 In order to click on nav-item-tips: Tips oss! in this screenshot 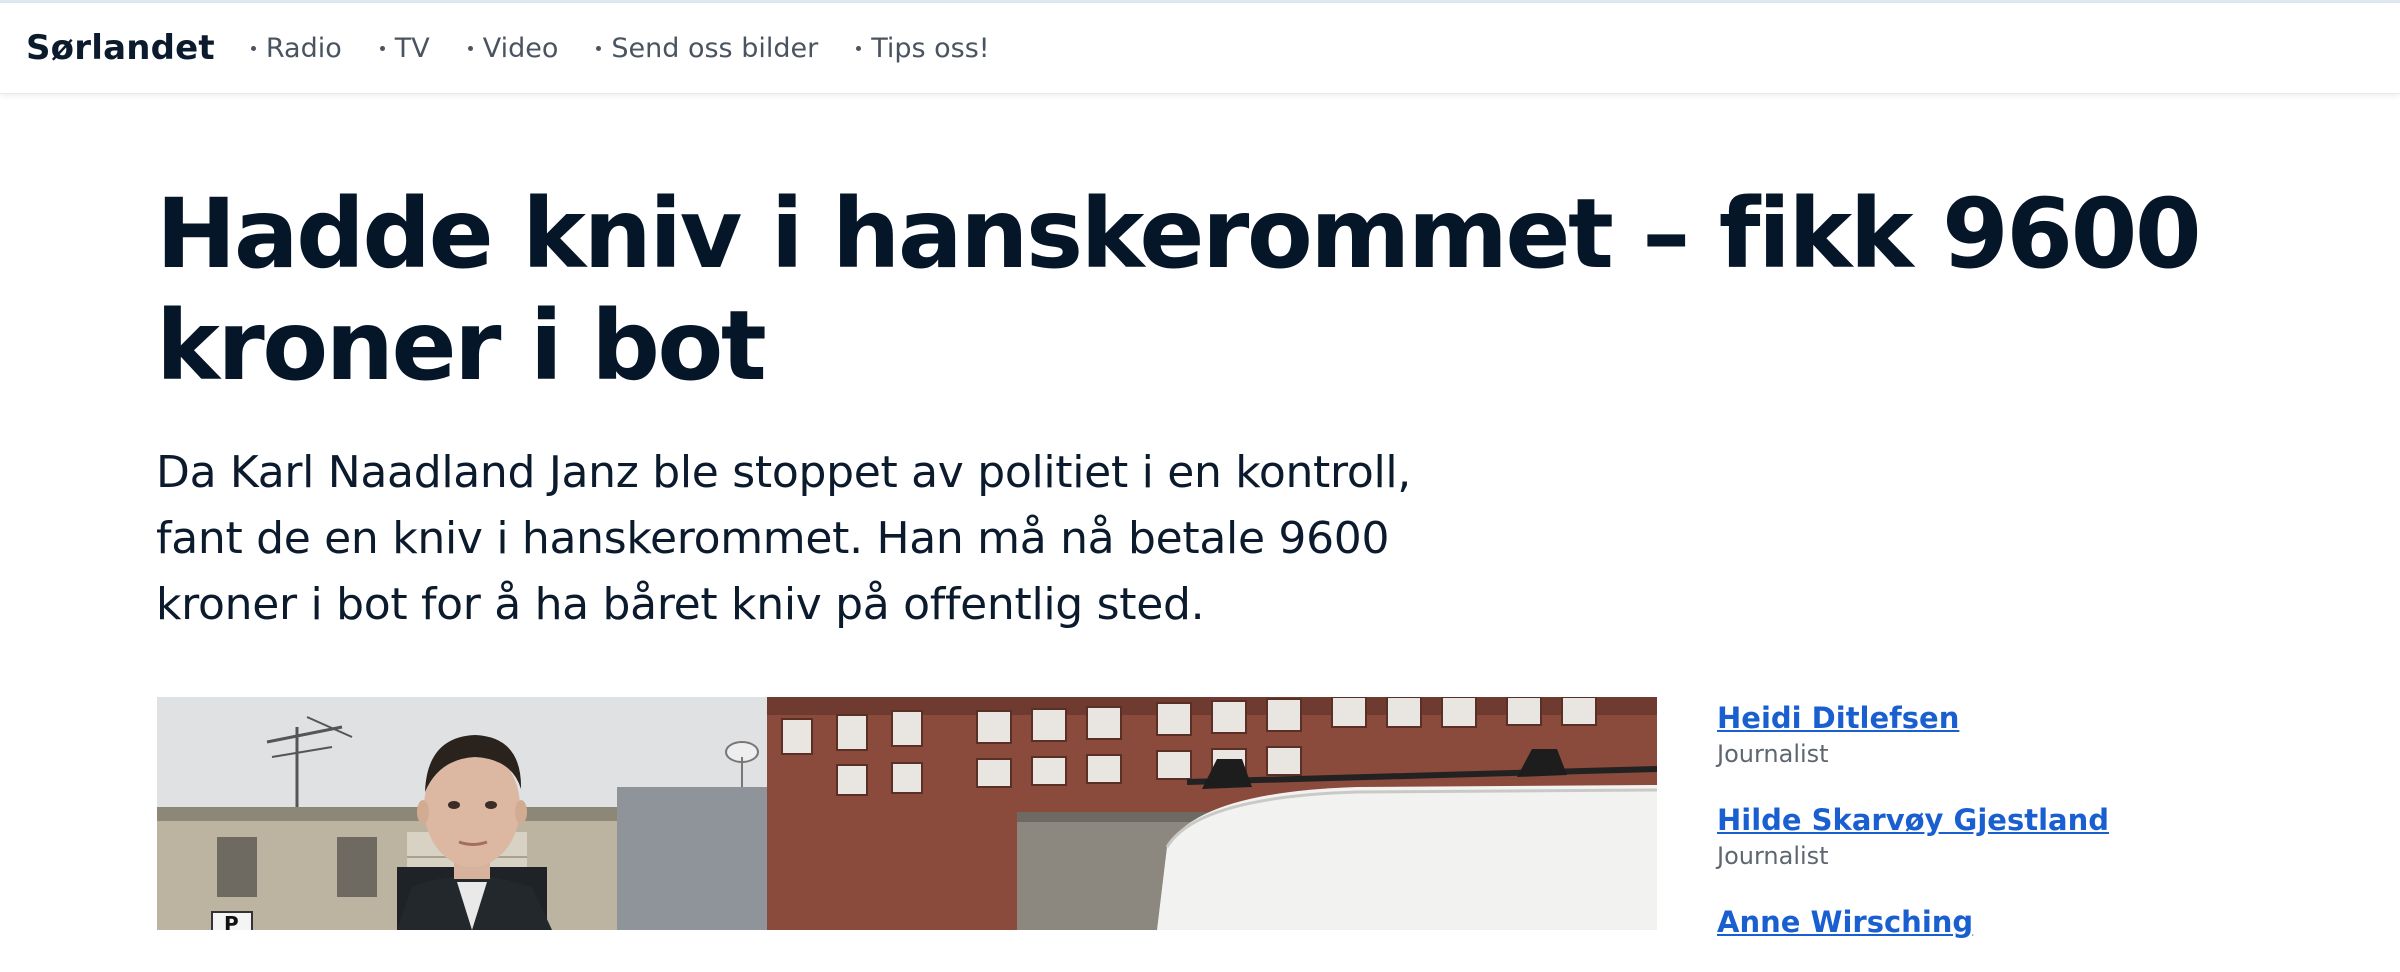, I will do `click(923, 48)`.